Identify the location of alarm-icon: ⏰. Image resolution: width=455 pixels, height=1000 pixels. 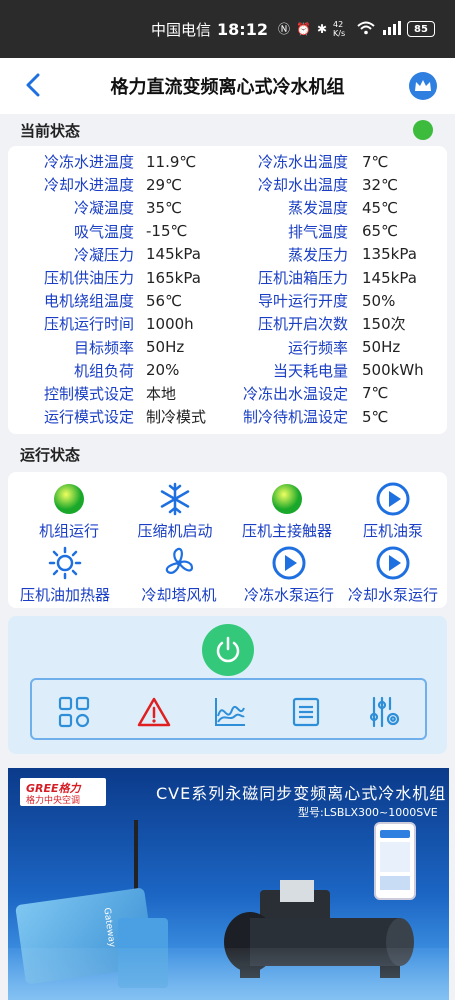
(303, 29).